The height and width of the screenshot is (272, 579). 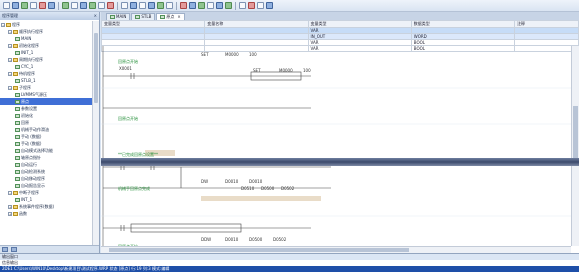 What do you see at coordinates (46, 213) in the screenshot?
I see `tree-item: + 函数` at bounding box center [46, 213].